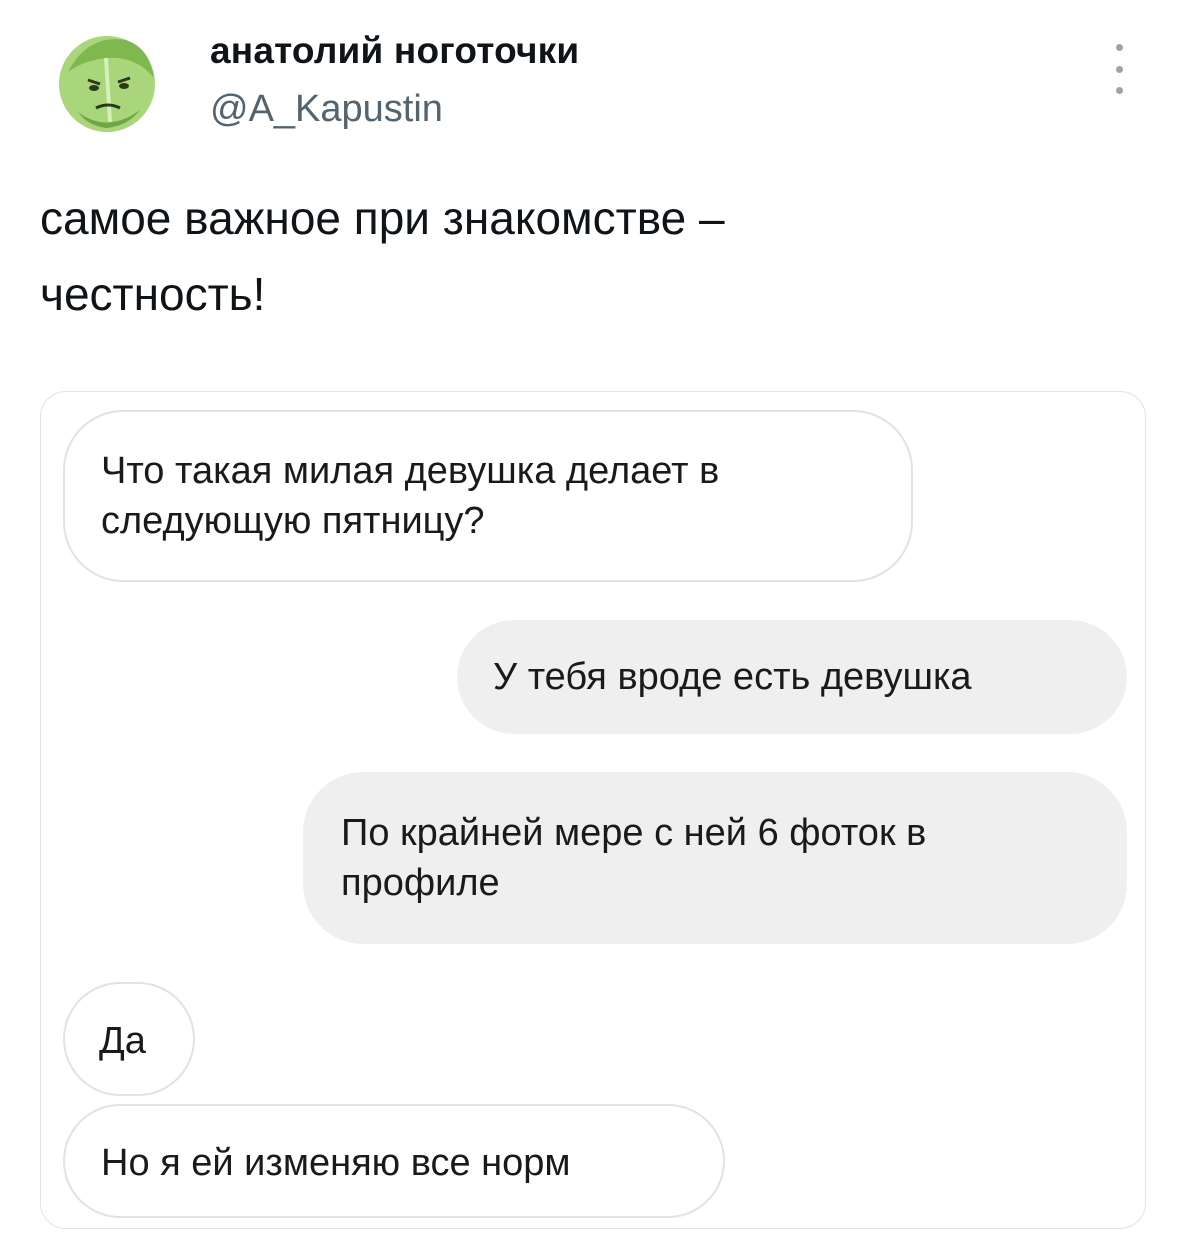  I want to click on author-avatar, so click(107, 81).